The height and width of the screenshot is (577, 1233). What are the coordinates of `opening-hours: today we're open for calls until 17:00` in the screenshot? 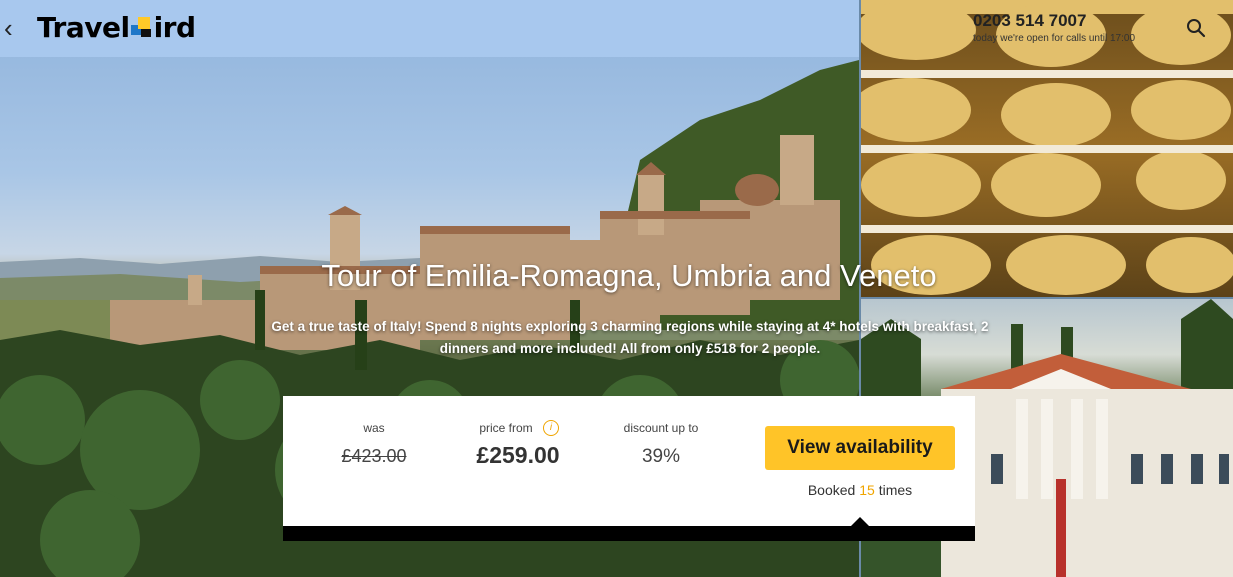 It's located at (1054, 38).